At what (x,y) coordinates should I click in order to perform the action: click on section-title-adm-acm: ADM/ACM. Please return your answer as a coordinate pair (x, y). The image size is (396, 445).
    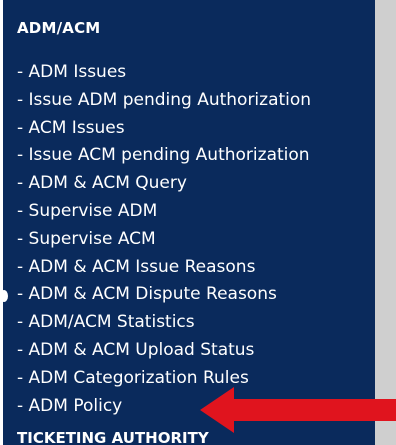
    Looking at the image, I should click on (59, 28).